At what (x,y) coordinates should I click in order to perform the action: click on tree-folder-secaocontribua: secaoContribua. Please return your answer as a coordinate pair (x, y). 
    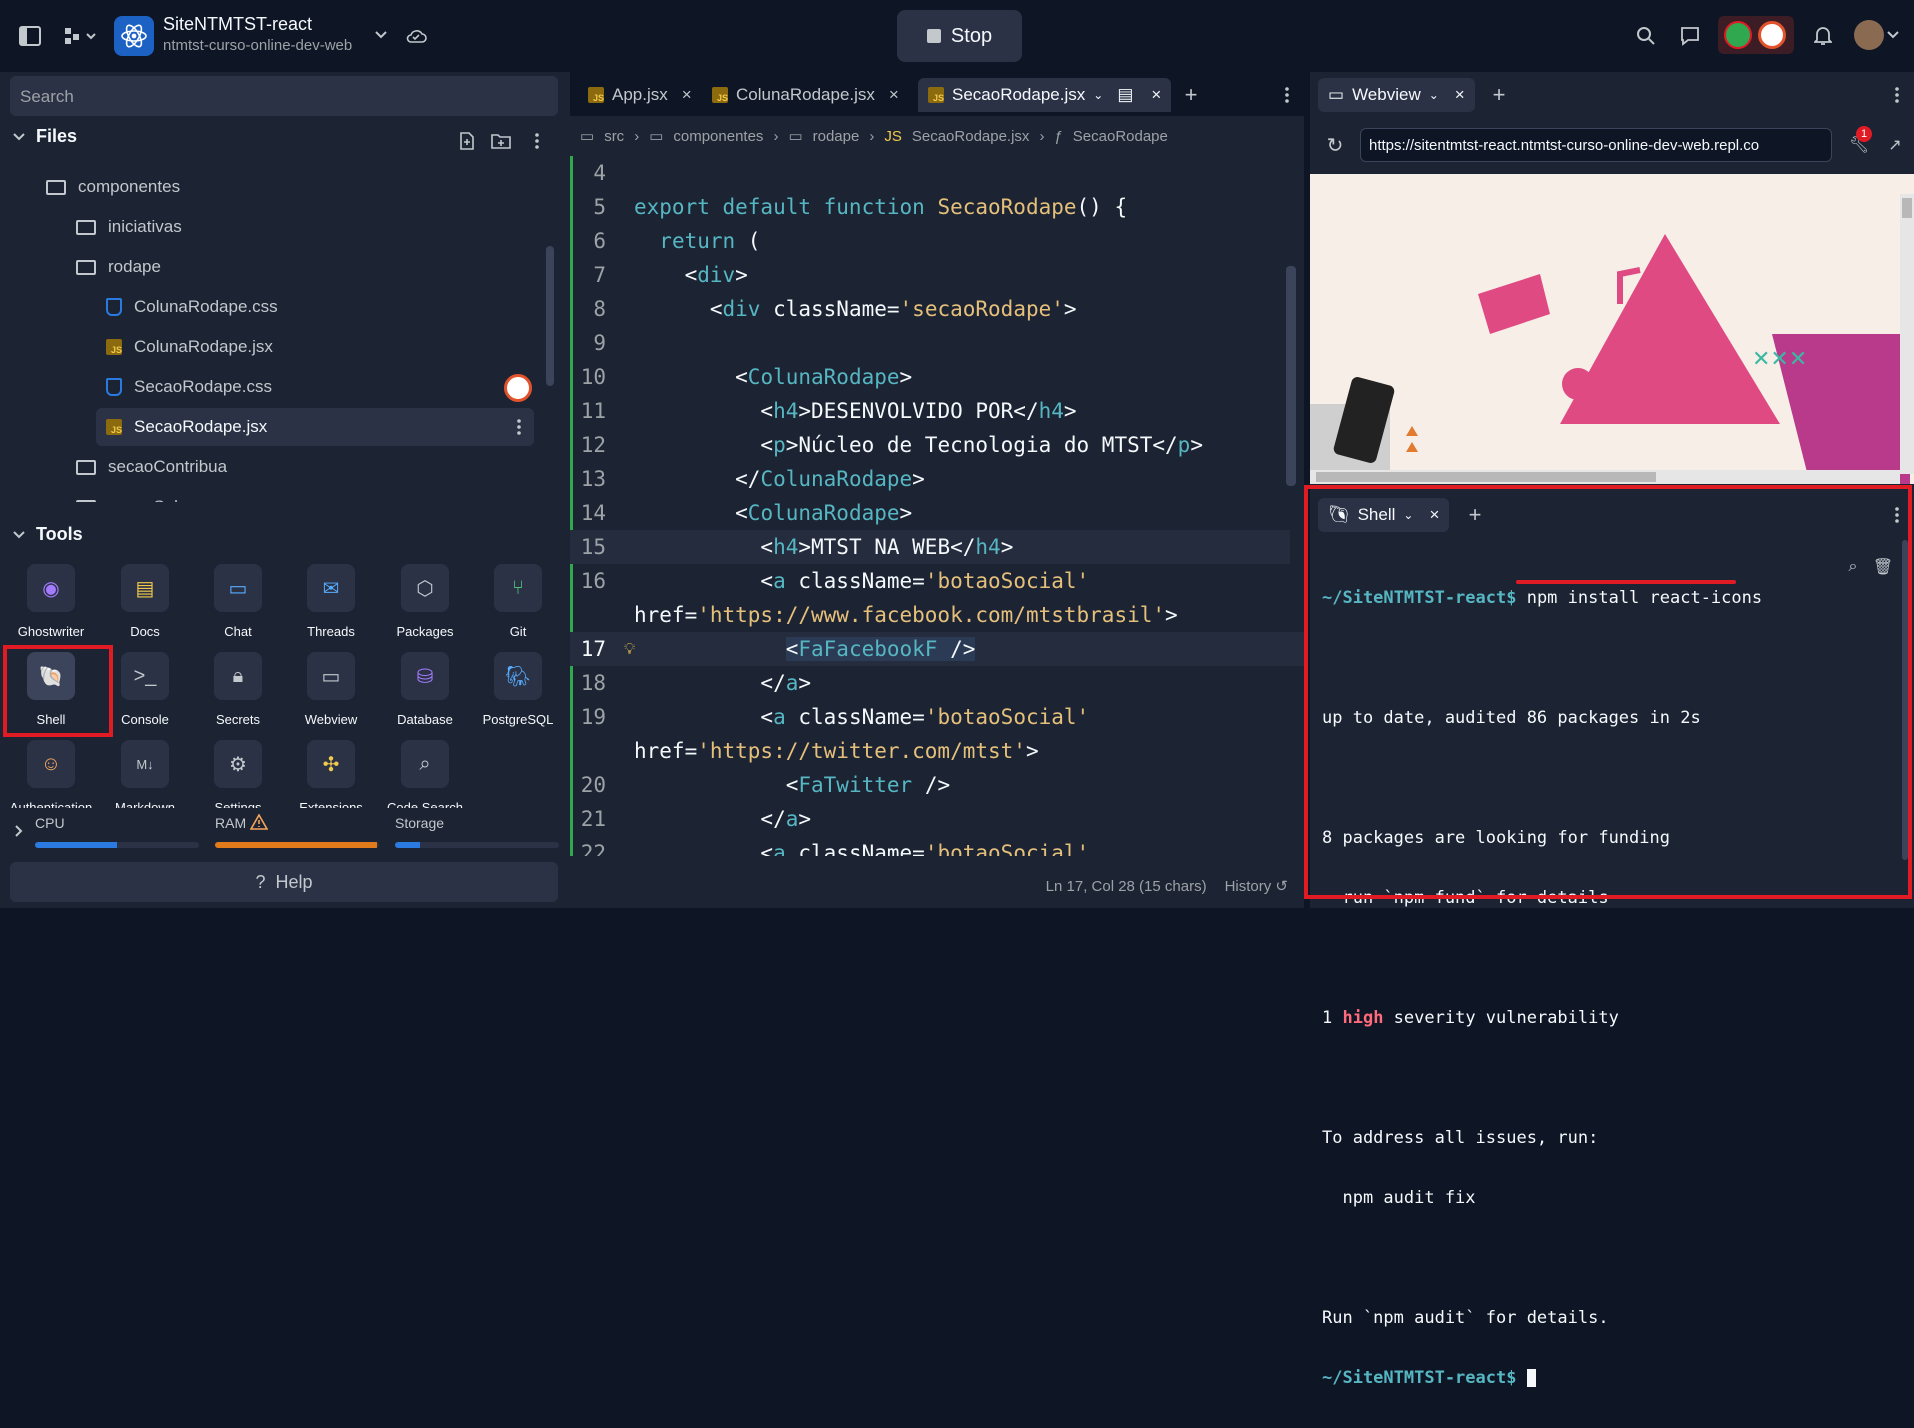
    Looking at the image, I should click on (311, 467).